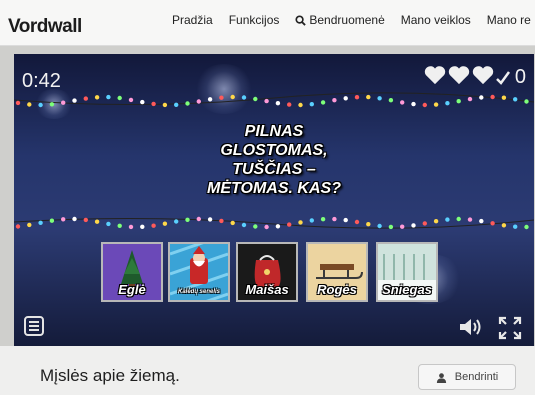 The width and height of the screenshot is (535, 395). Describe the element at coordinates (459, 75) in the screenshot. I see `lives` at that location.